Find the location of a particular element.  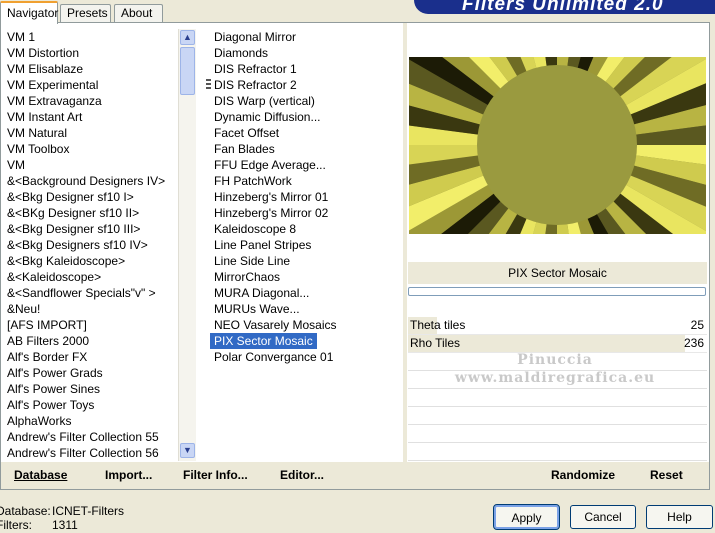

category-label: &<Bkg Designer sf10 III> is located at coordinates (74, 229).